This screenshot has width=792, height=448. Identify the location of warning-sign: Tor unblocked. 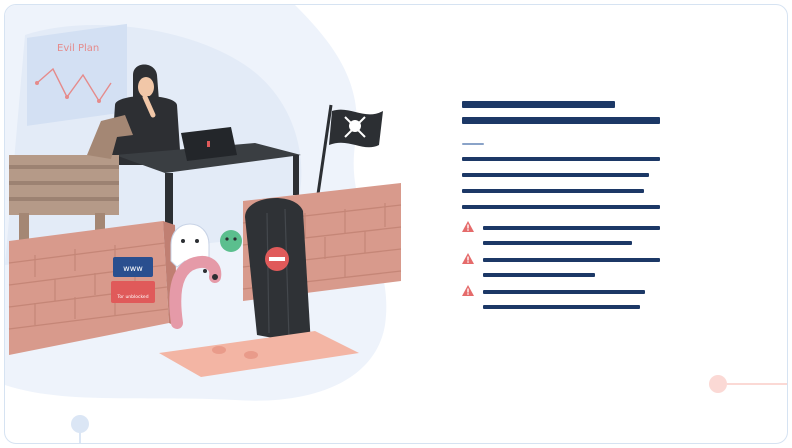
(133, 292).